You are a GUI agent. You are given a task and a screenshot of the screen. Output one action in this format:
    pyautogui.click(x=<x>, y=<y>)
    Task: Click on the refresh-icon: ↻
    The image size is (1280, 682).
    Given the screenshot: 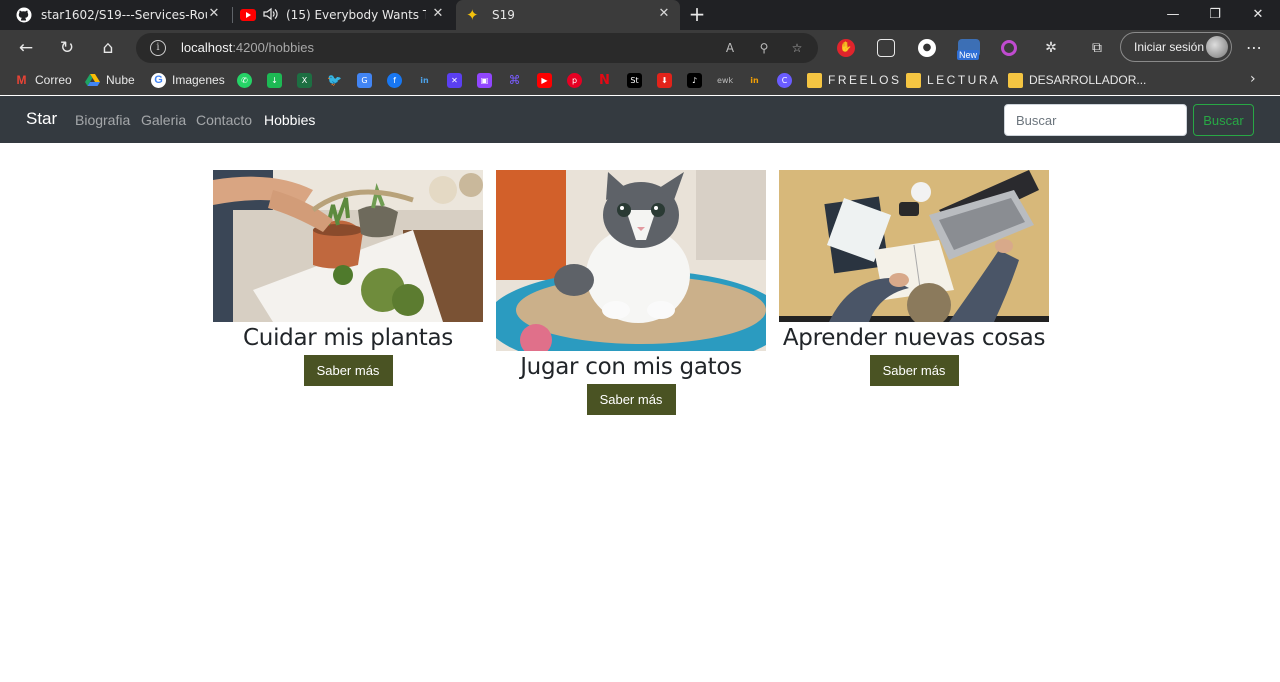 What is the action you would take?
    pyautogui.click(x=67, y=48)
    